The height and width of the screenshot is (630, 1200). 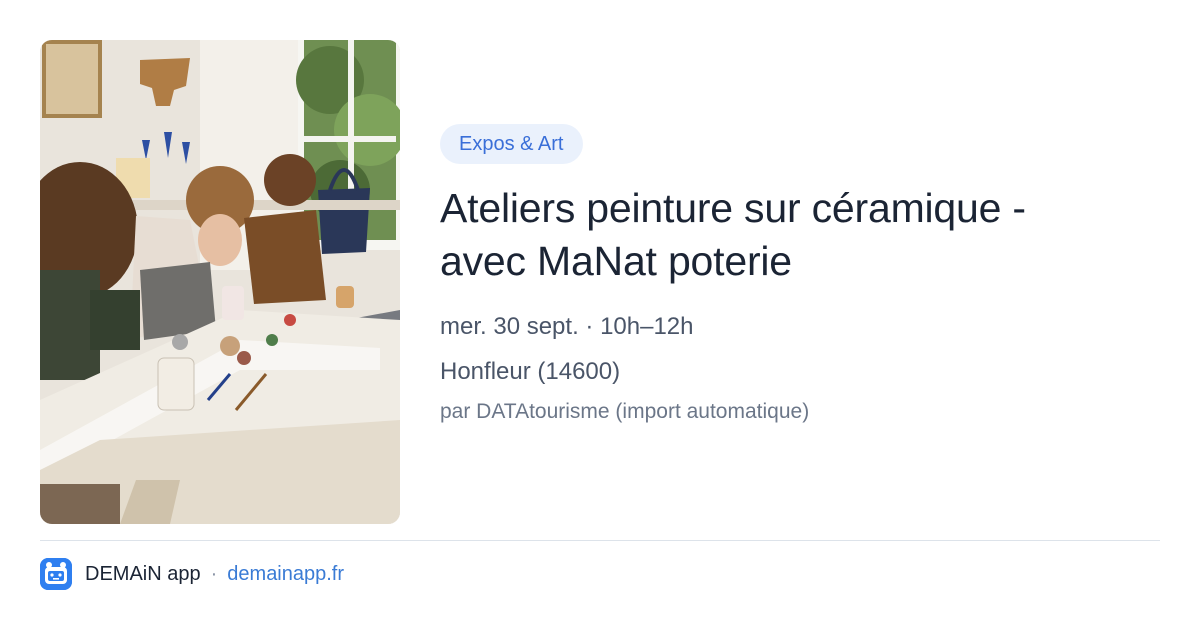 I want to click on event-source: par DATAtourisme (import automatique), so click(x=625, y=411).